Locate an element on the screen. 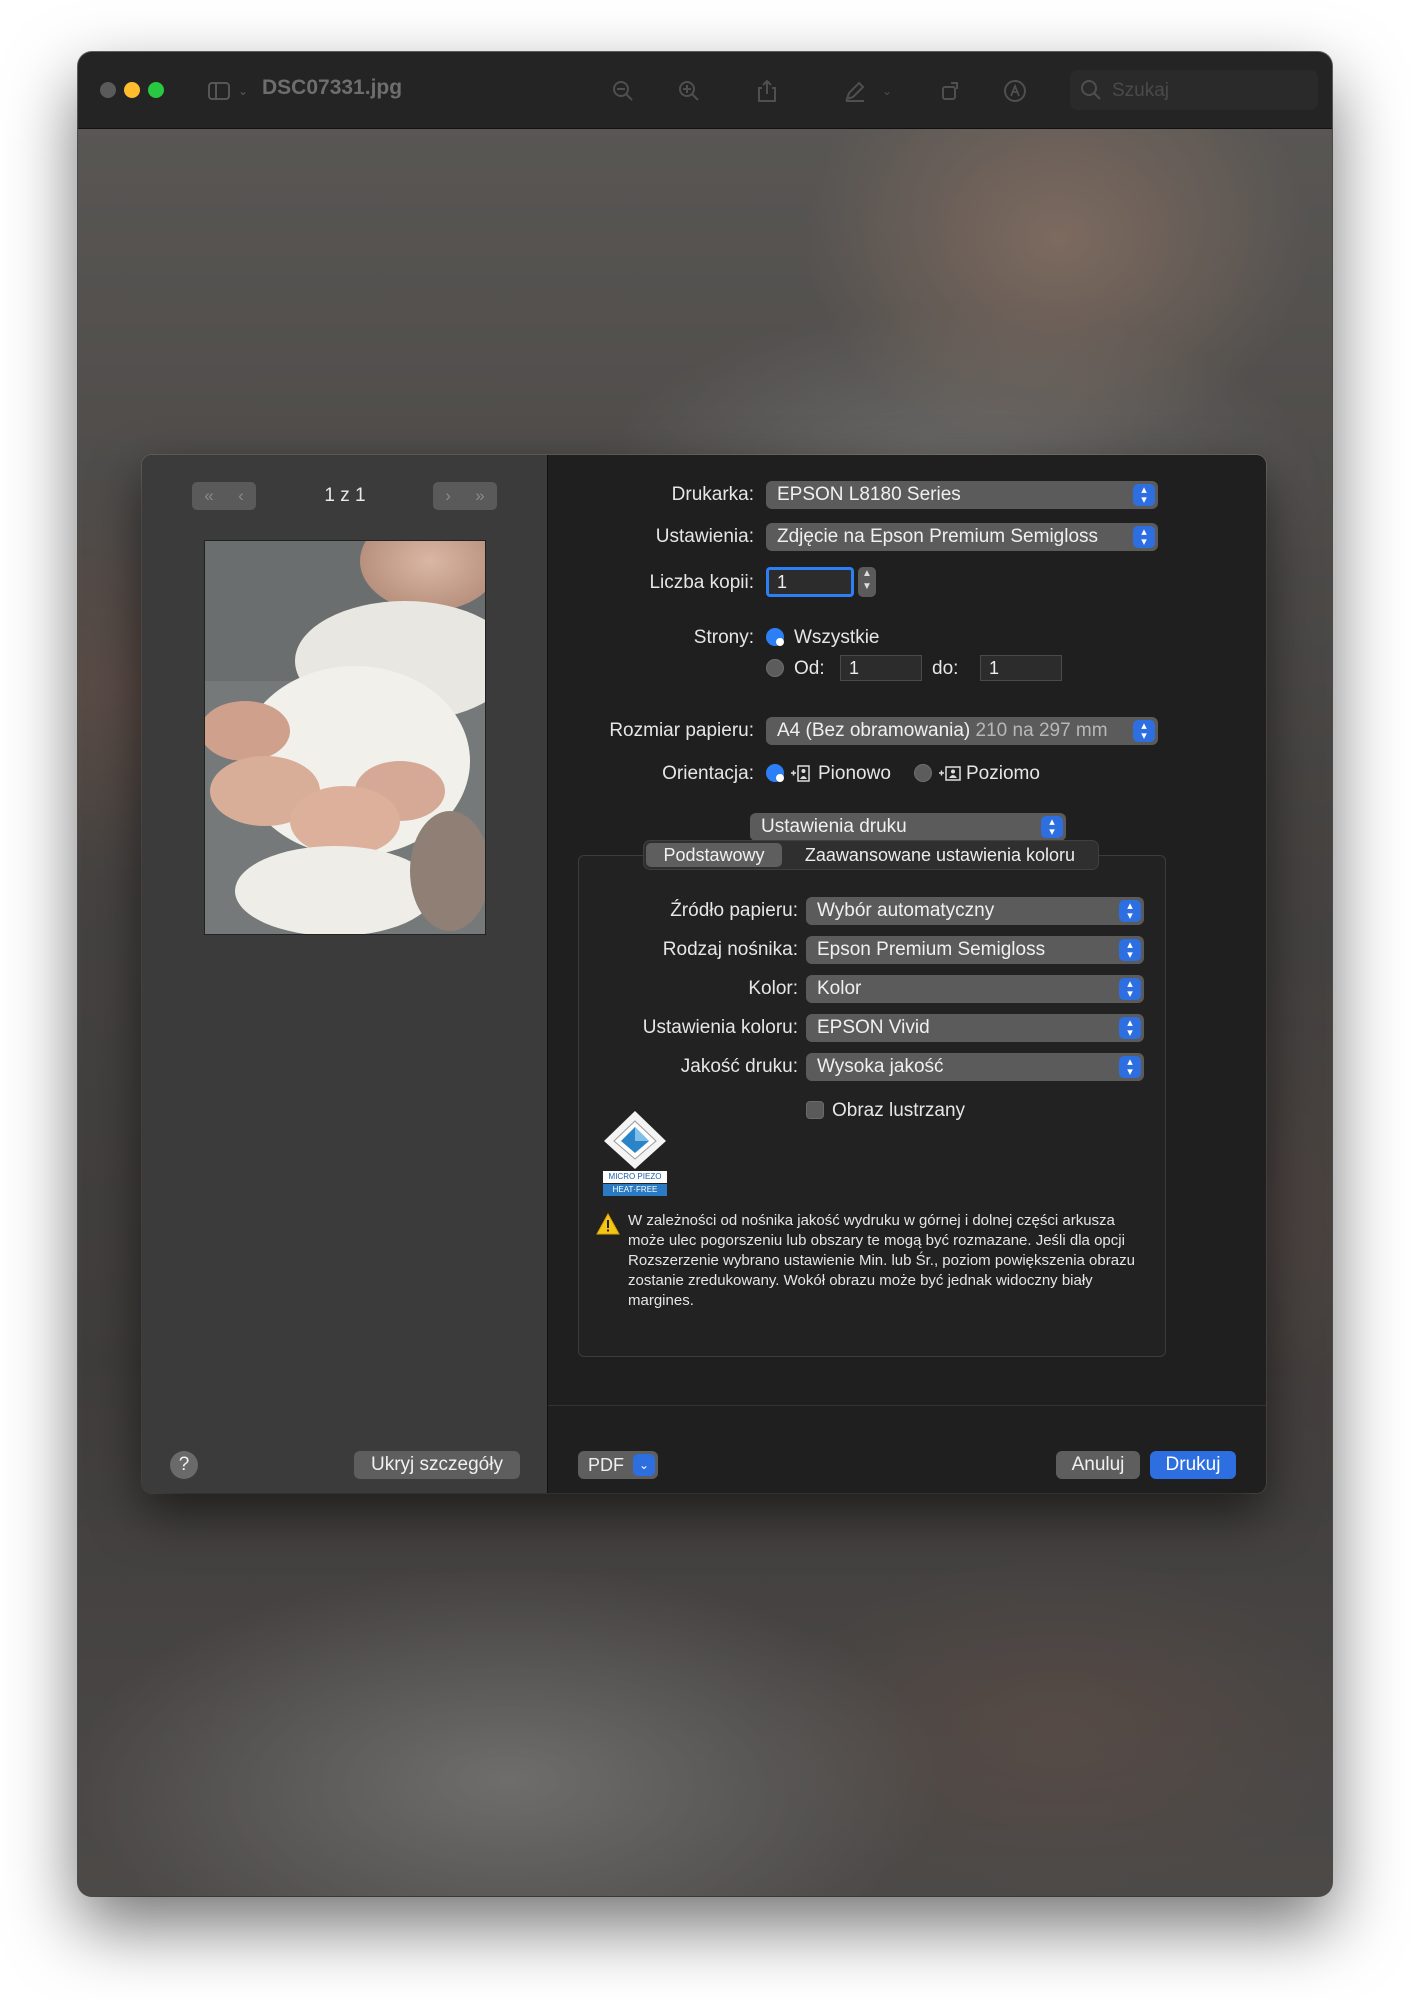  zoom-button is located at coordinates (156, 90).